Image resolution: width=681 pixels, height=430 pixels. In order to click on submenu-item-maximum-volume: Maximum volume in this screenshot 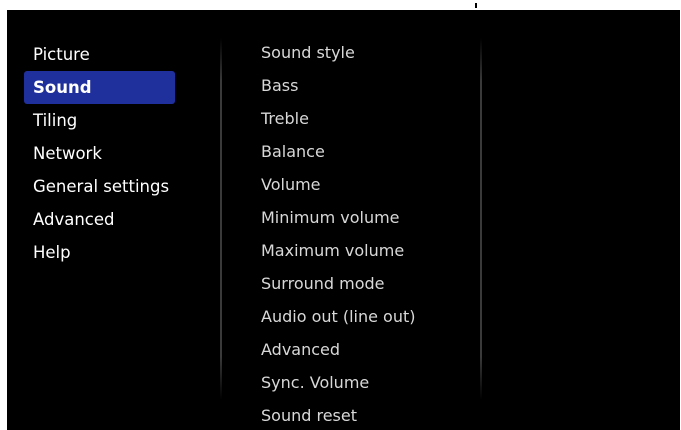, I will do `click(368, 250)`.